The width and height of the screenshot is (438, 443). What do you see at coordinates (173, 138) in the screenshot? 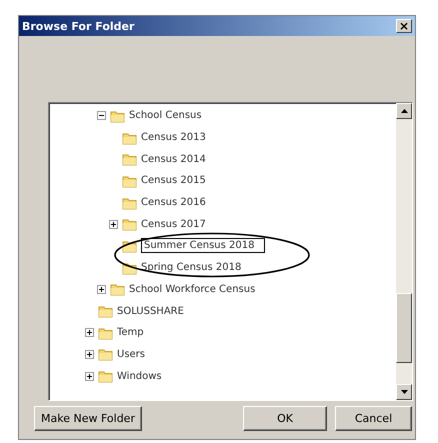
I see `folder-item: Census 2013` at bounding box center [173, 138].